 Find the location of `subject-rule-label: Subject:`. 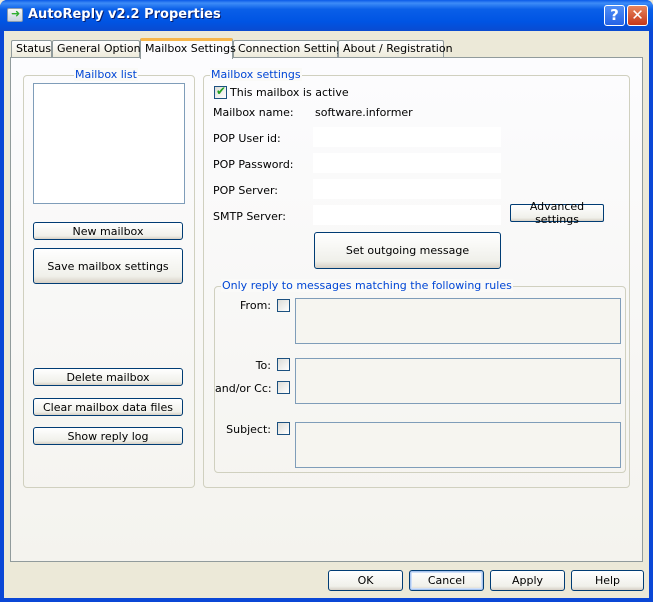

subject-rule-label: Subject: is located at coordinates (248, 429).